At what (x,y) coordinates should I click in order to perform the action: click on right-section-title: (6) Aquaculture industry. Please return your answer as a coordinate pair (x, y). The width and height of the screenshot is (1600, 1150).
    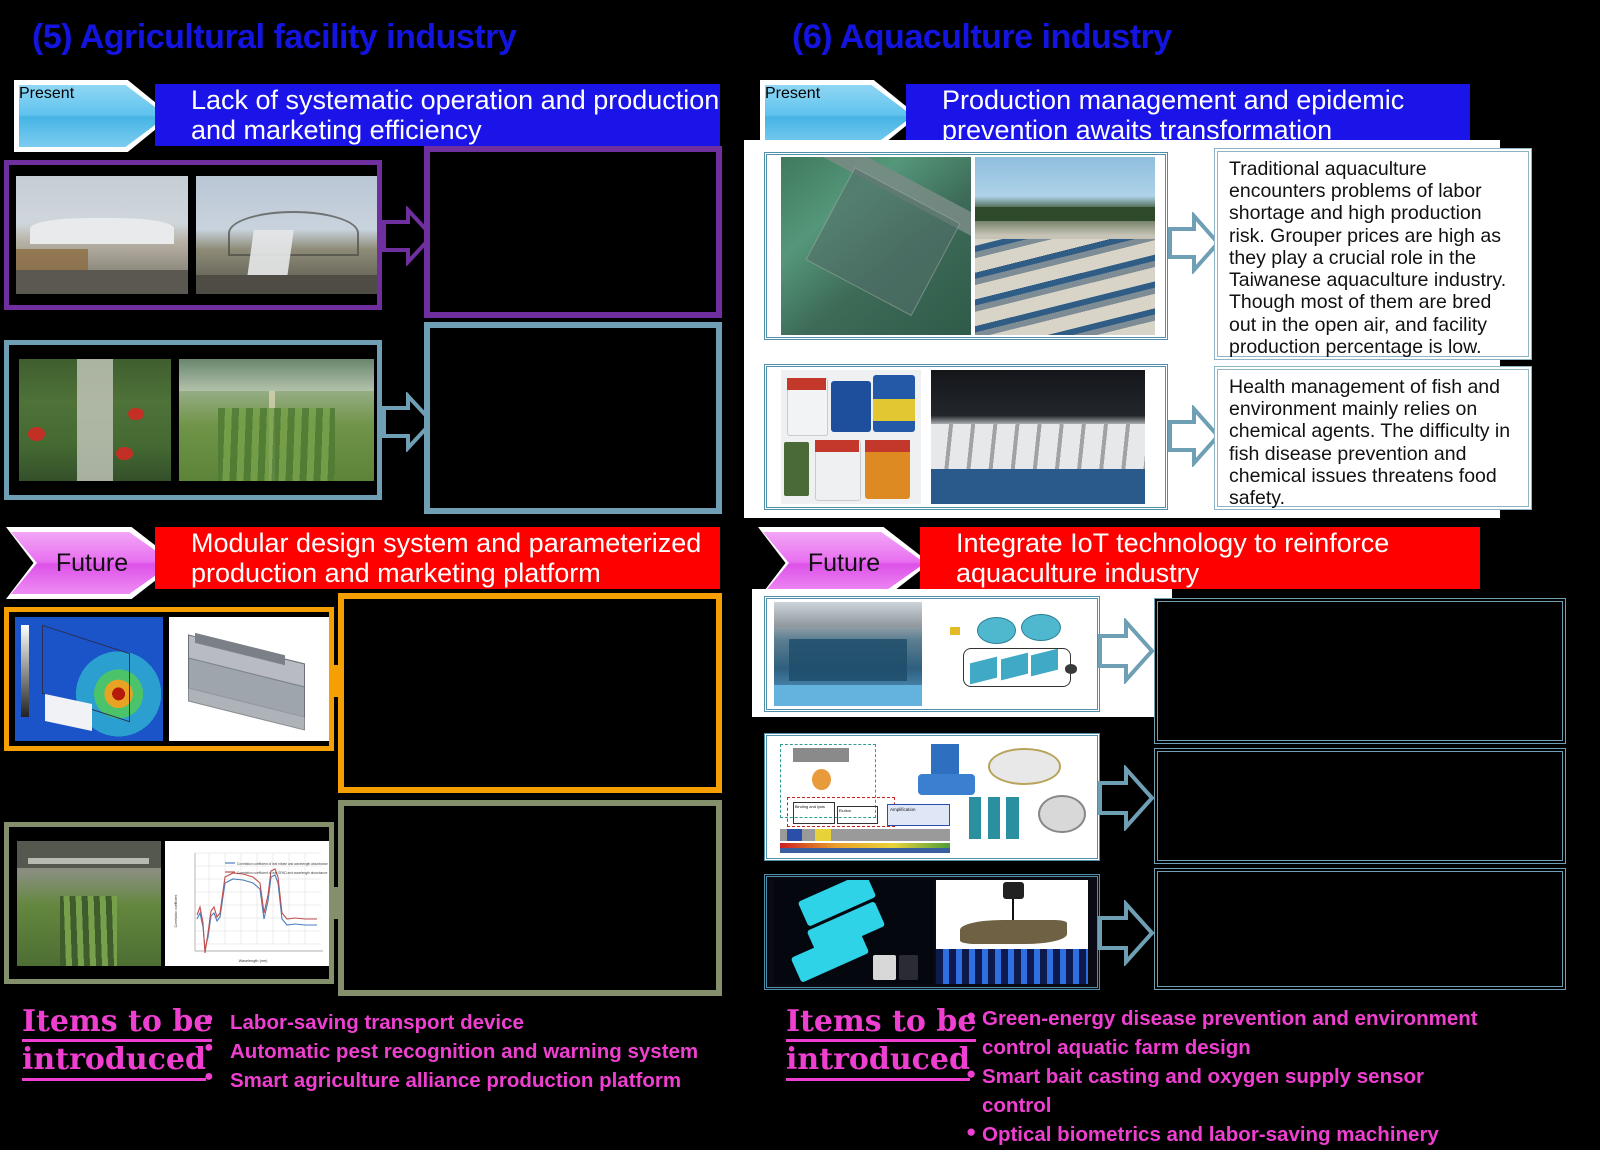
    Looking at the image, I should click on (982, 37).